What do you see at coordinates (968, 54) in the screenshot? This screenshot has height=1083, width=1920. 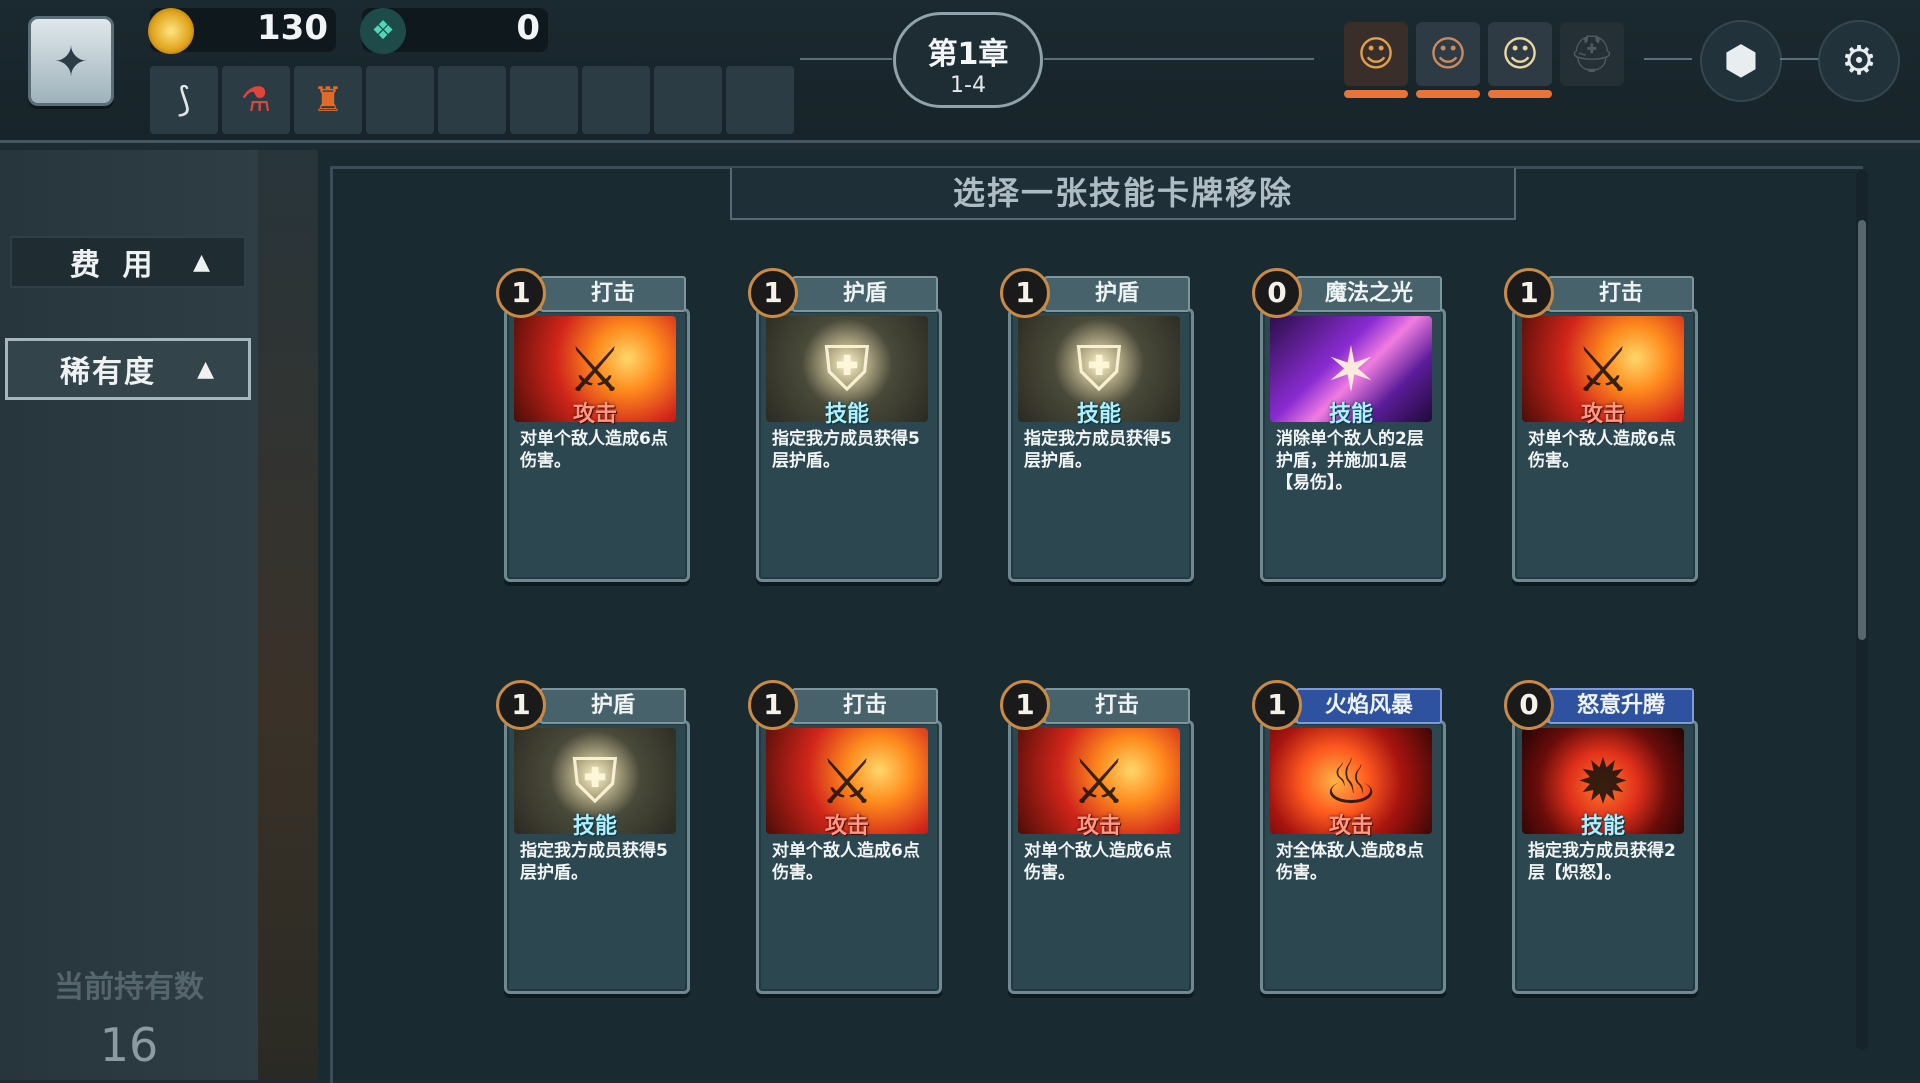 I see `chapter-title: 第1章` at bounding box center [968, 54].